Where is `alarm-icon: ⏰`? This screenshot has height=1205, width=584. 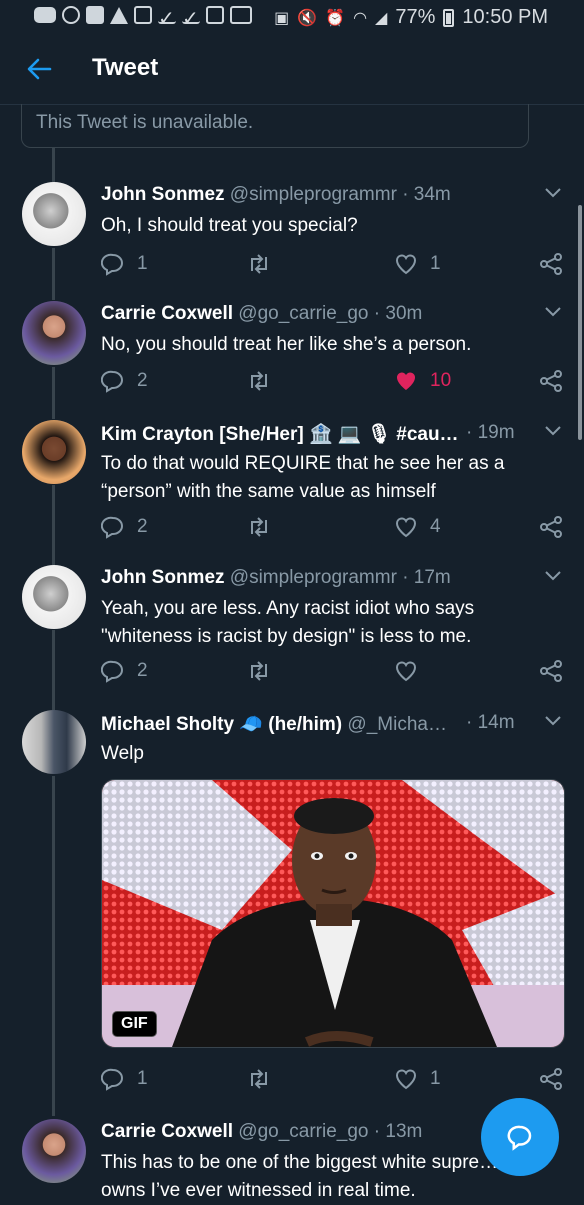 alarm-icon: ⏰ is located at coordinates (335, 18).